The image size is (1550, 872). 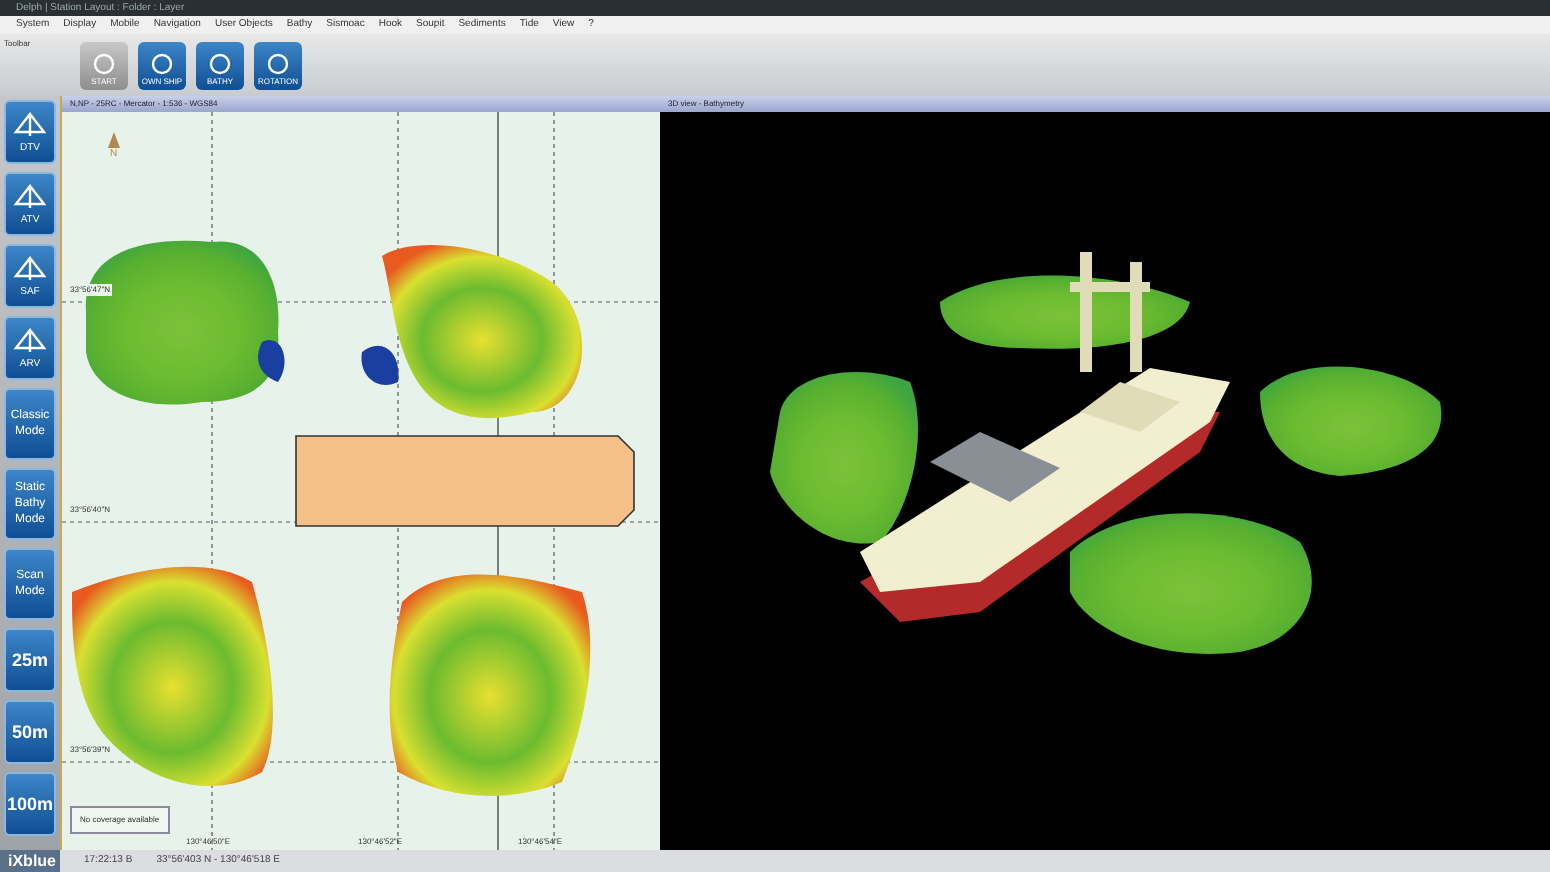 I want to click on range-button: 100m, so click(x=30, y=804).